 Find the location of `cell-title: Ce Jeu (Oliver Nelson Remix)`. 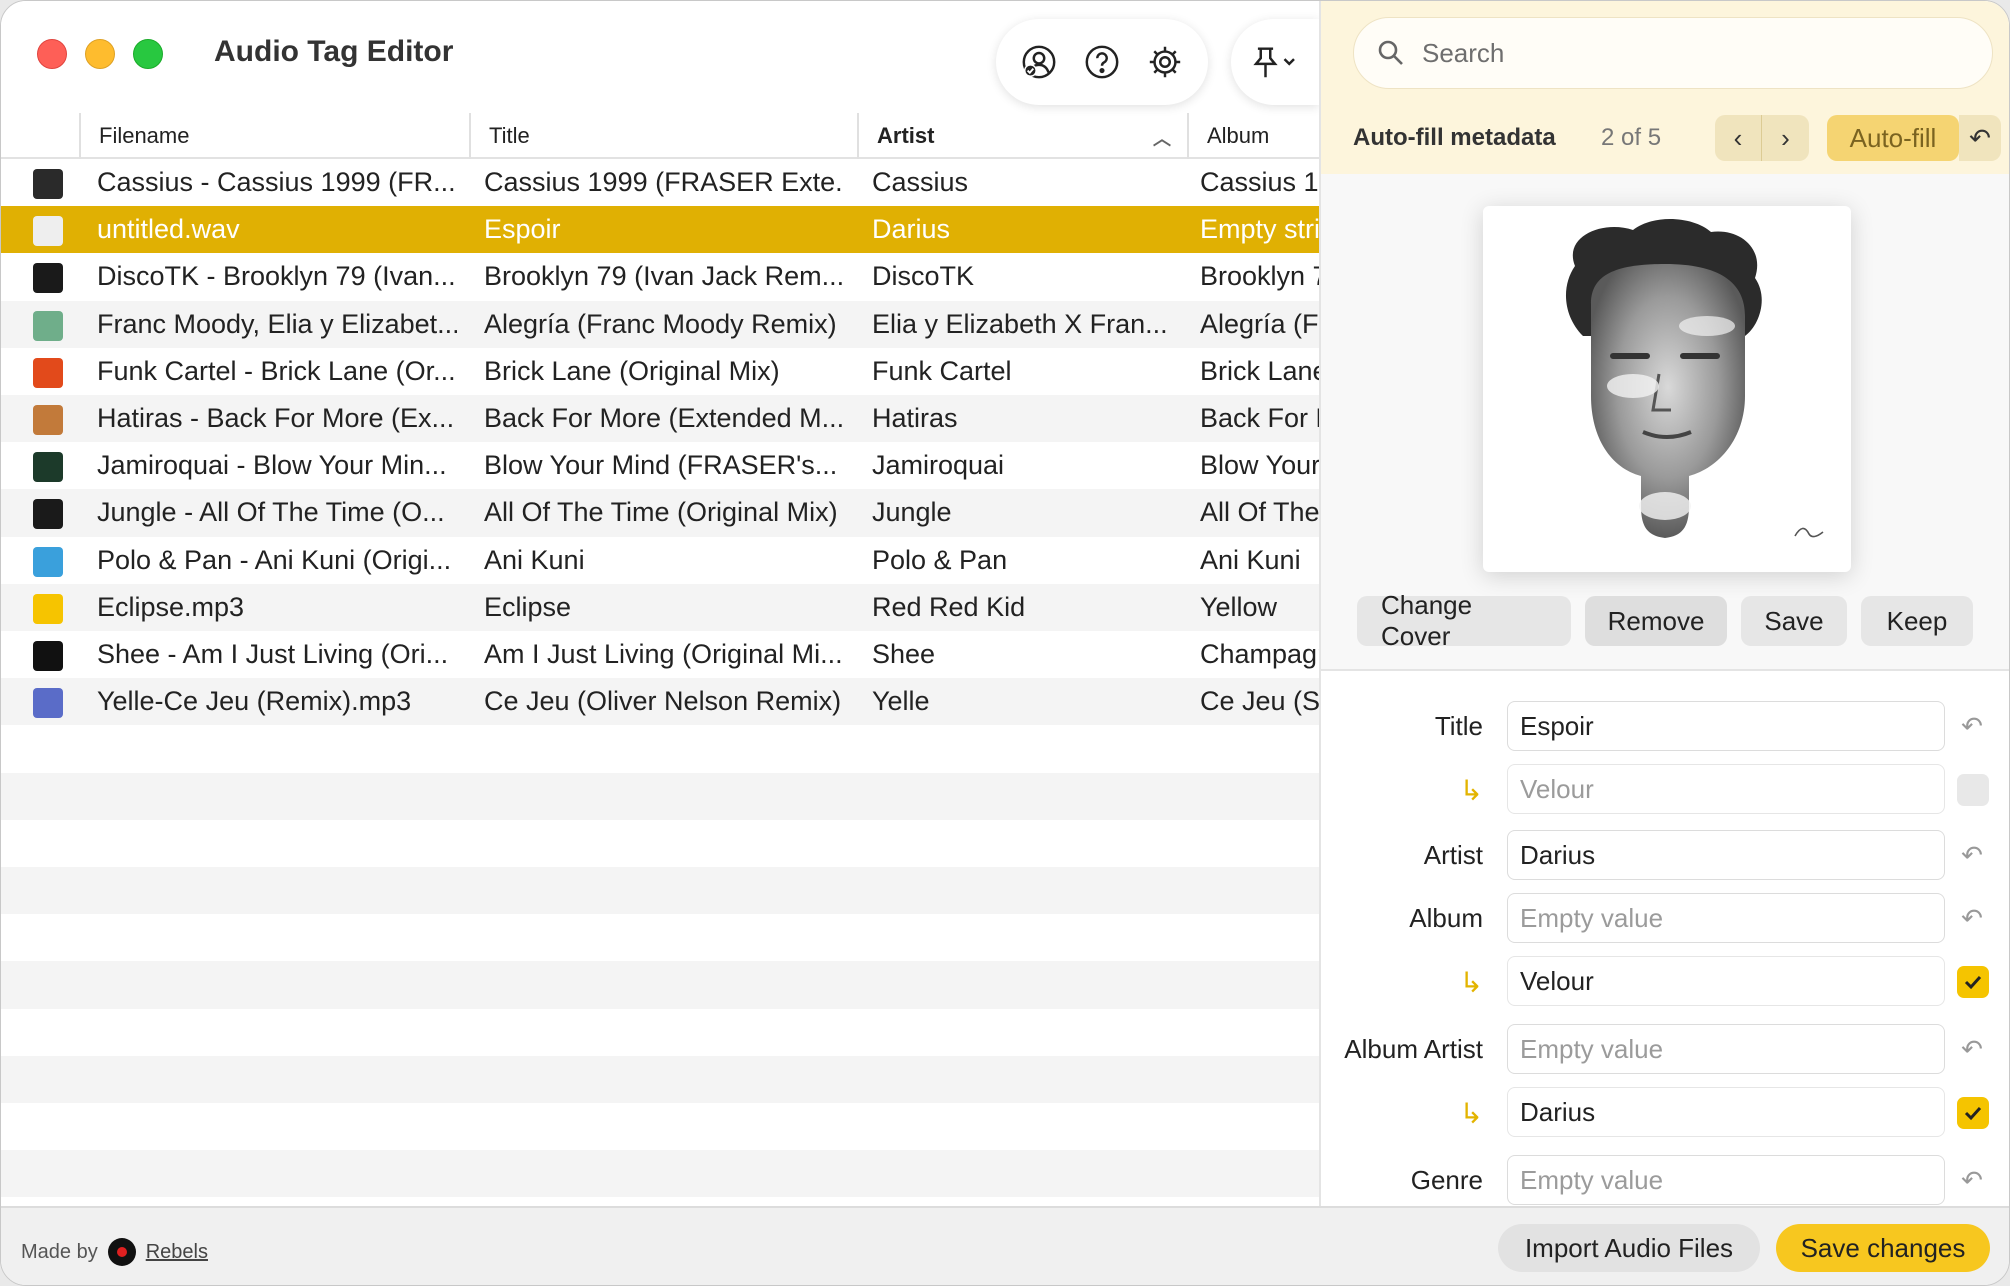

cell-title: Ce Jeu (Oliver Nelson Remix) is located at coordinates (663, 701).